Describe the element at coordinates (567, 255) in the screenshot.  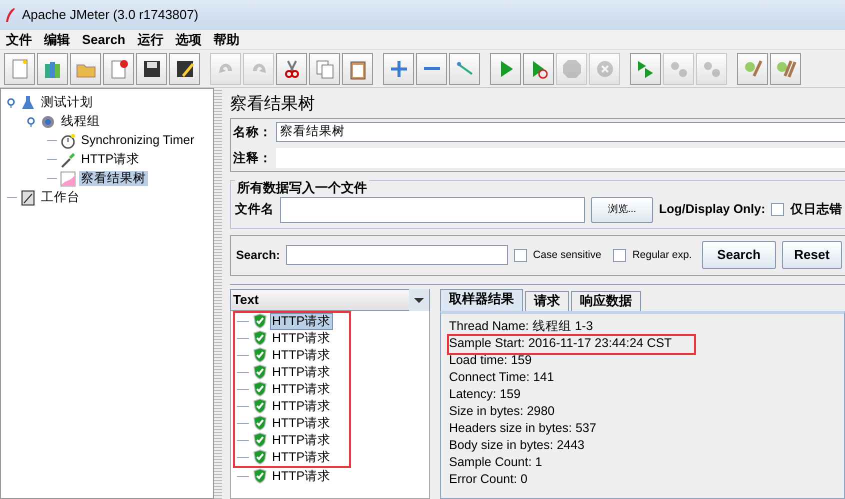
I see `checkbox-label: Case sensitive` at that location.